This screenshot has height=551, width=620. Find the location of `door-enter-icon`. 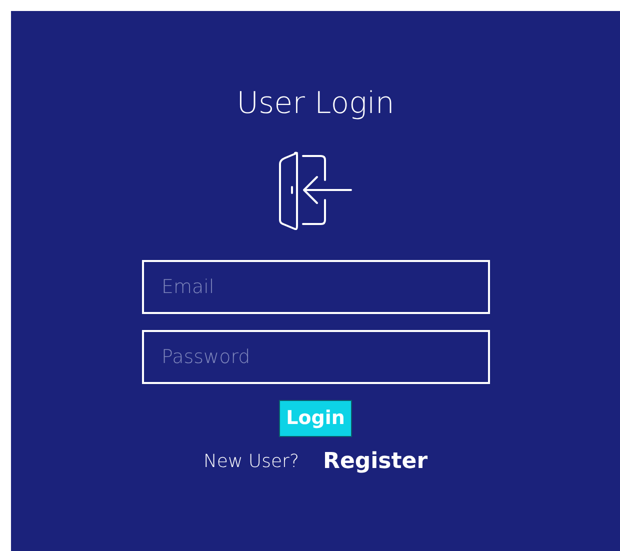

door-enter-icon is located at coordinates (315, 190).